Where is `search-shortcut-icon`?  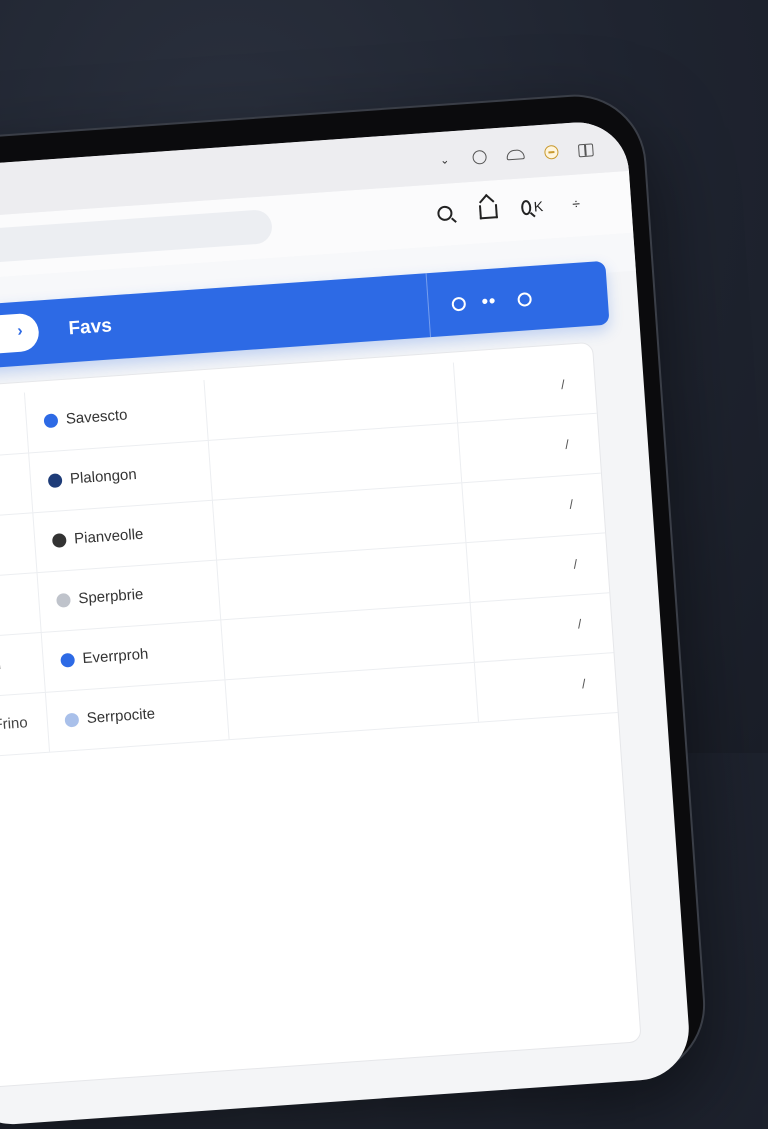 search-shortcut-icon is located at coordinates (526, 207).